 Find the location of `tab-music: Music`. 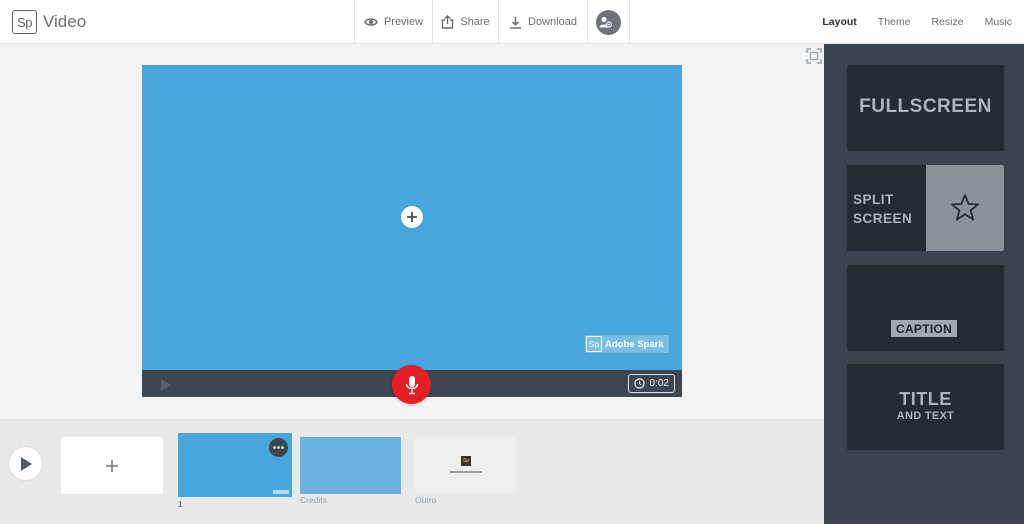

tab-music: Music is located at coordinates (998, 22).